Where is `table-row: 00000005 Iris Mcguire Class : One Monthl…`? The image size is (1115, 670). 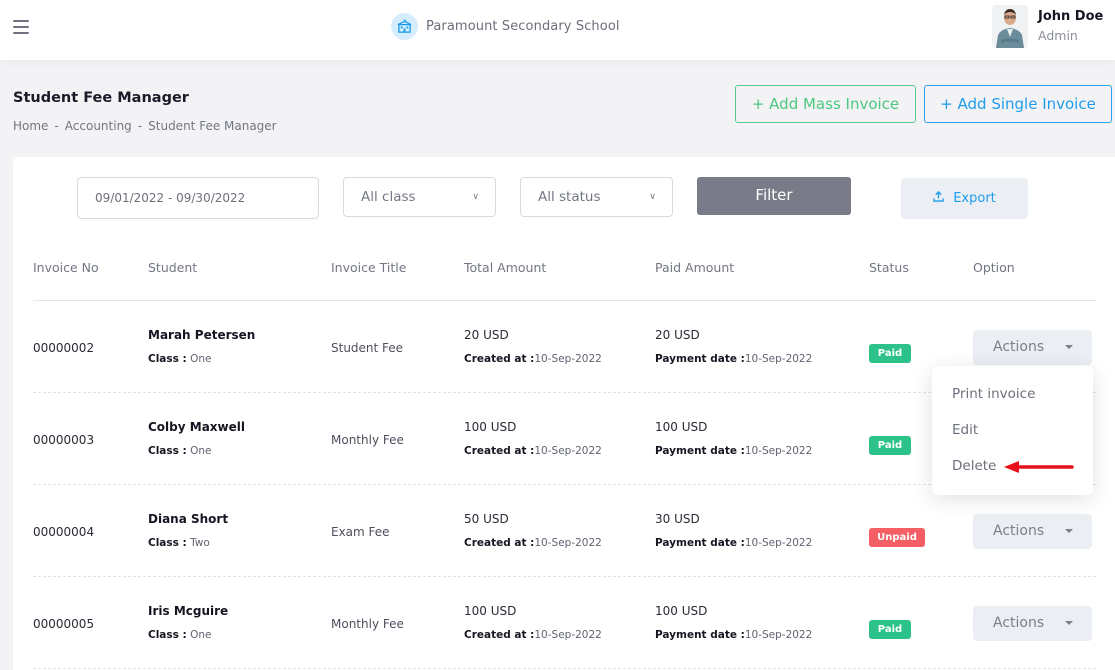
table-row: 00000005 Iris Mcguire Class : One Monthl… is located at coordinates (564, 623).